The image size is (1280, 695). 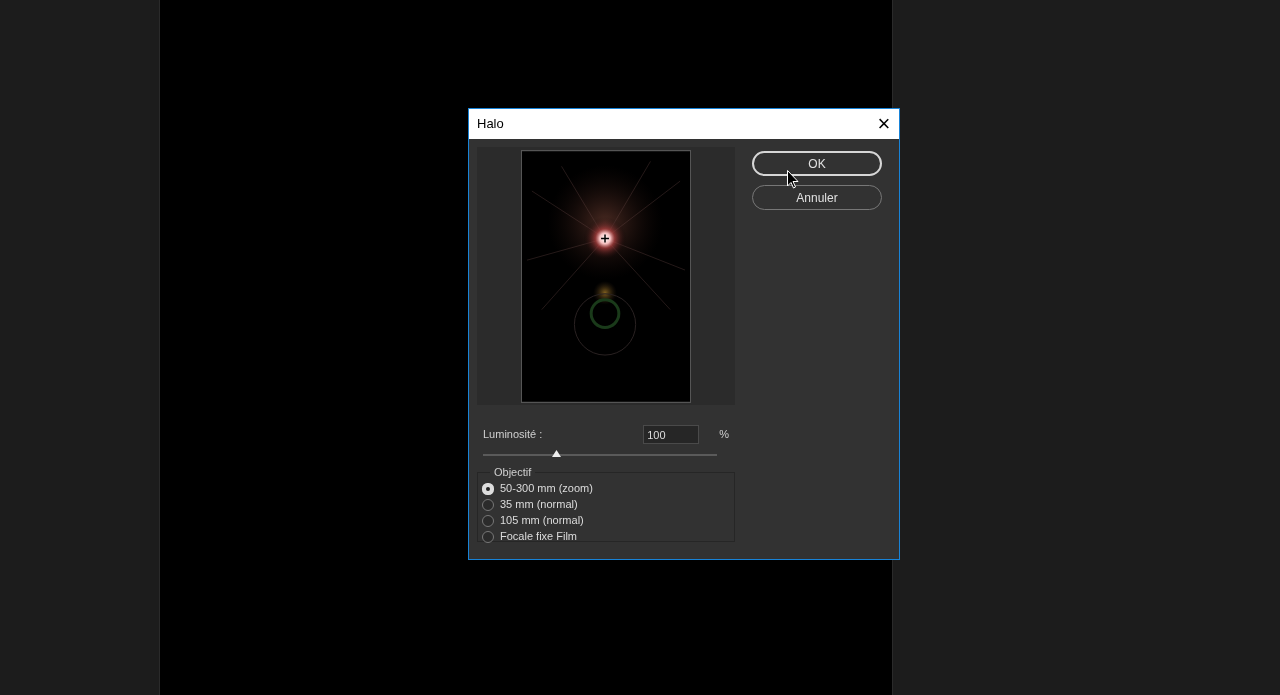 What do you see at coordinates (556, 453) in the screenshot?
I see `slider-thumb` at bounding box center [556, 453].